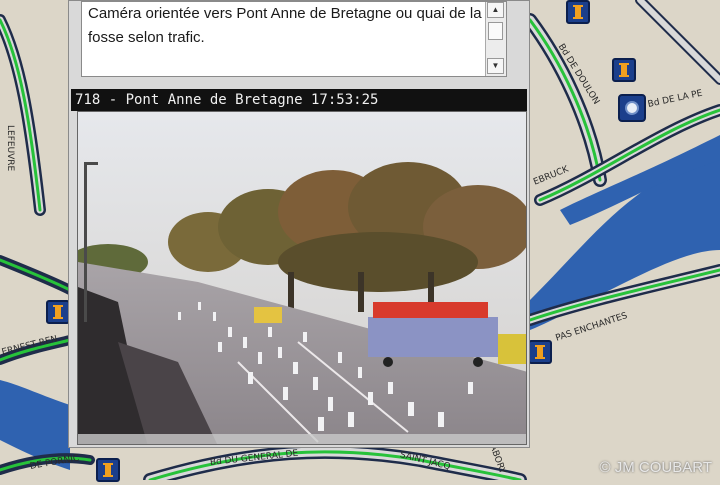 The height and width of the screenshot is (485, 720). What do you see at coordinates (10, 148) in the screenshot?
I see `street-label-lefeuvre: LEFEUVRE` at bounding box center [10, 148].